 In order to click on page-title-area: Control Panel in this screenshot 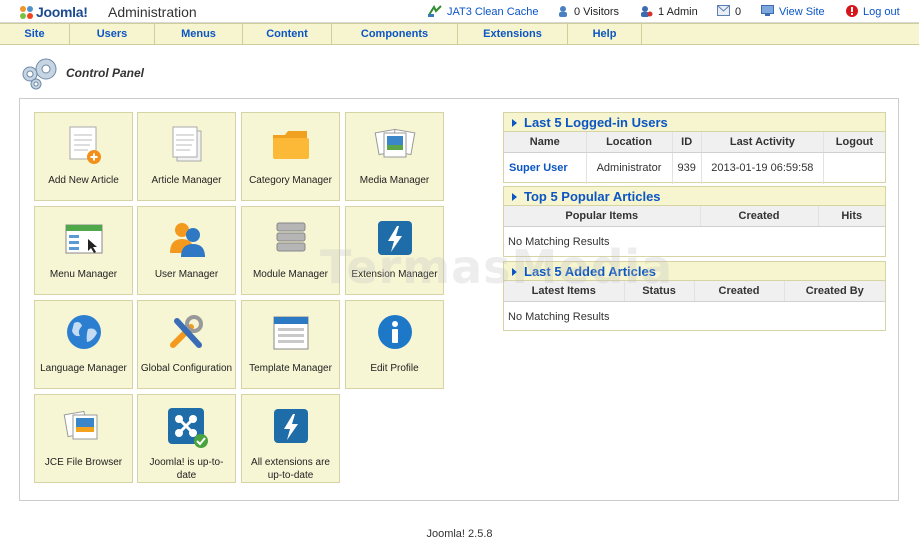, I will do `click(81, 73)`.